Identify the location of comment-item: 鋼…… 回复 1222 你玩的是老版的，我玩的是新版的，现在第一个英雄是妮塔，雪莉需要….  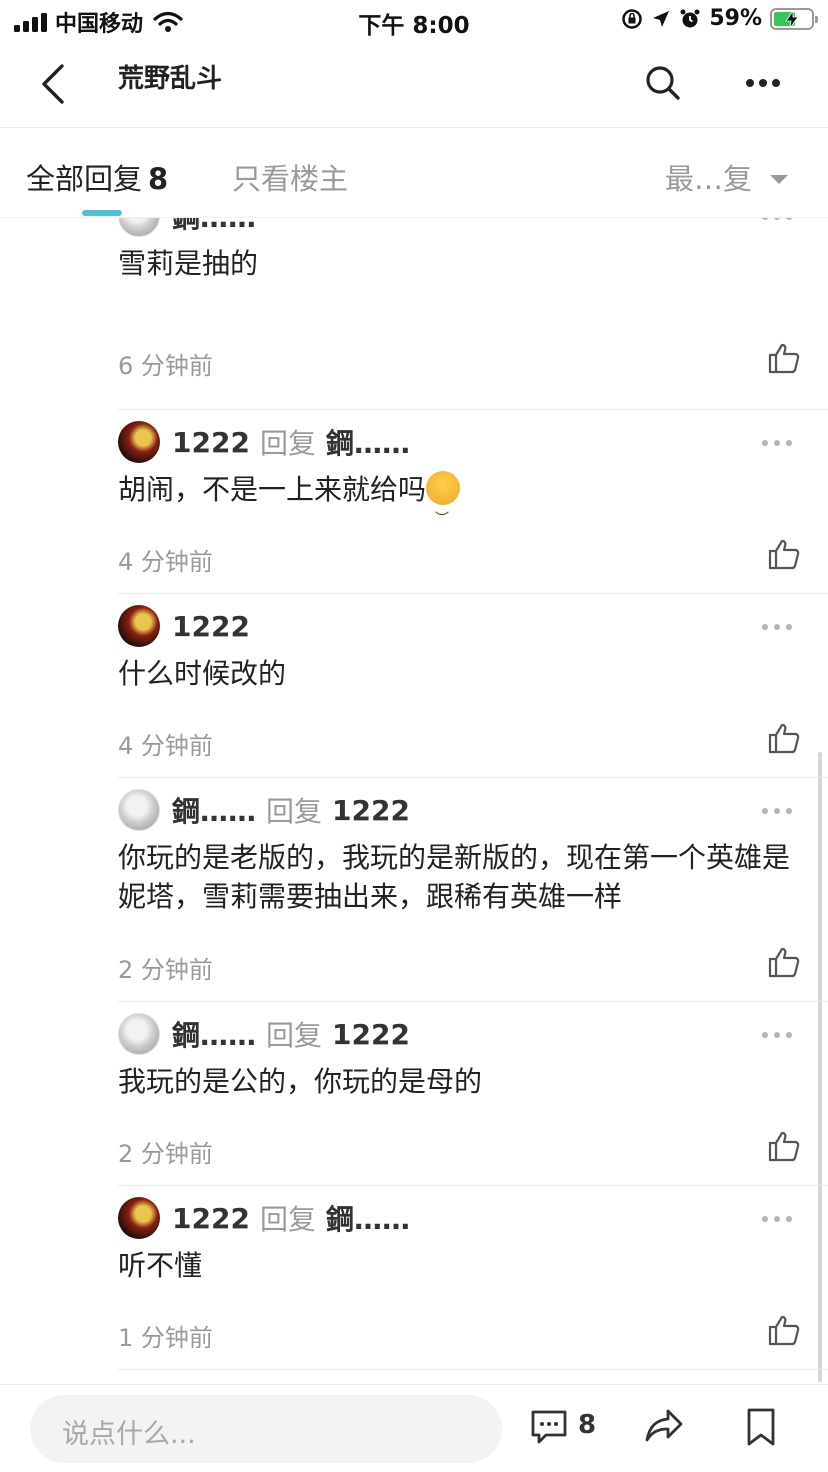
(473, 890).